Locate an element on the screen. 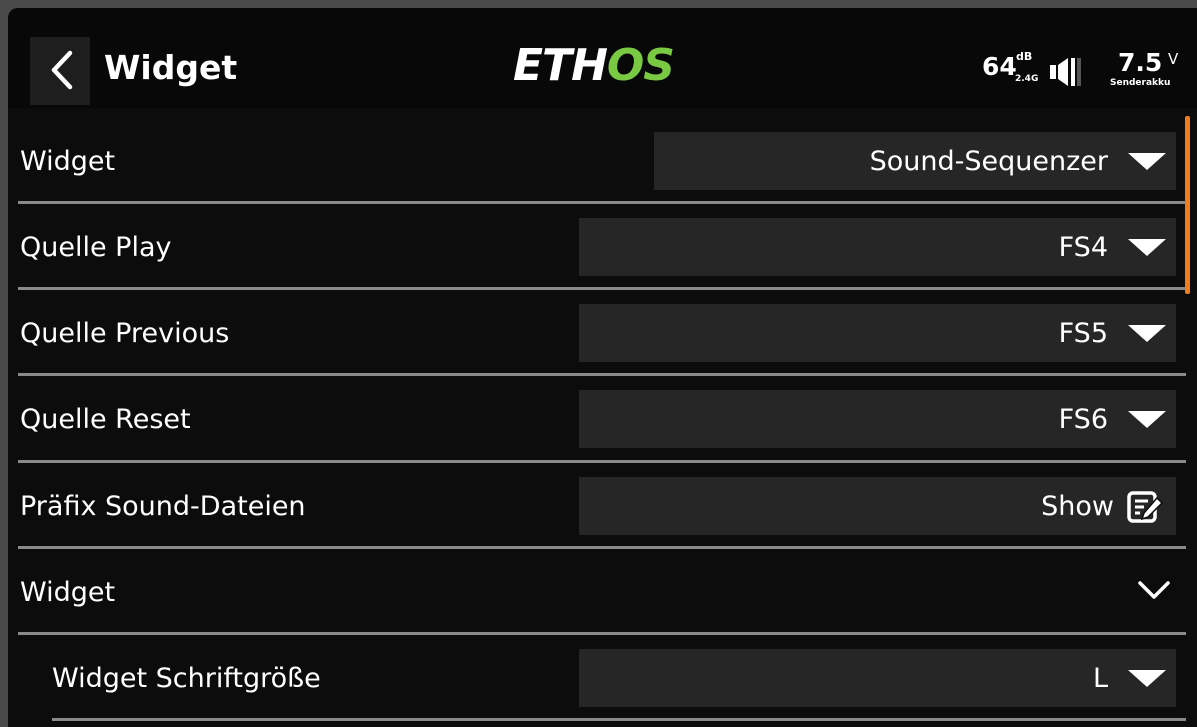 Image resolution: width=1197 pixels, height=727 pixels. quelle-previous-dropdown: FS5 is located at coordinates (877, 333).